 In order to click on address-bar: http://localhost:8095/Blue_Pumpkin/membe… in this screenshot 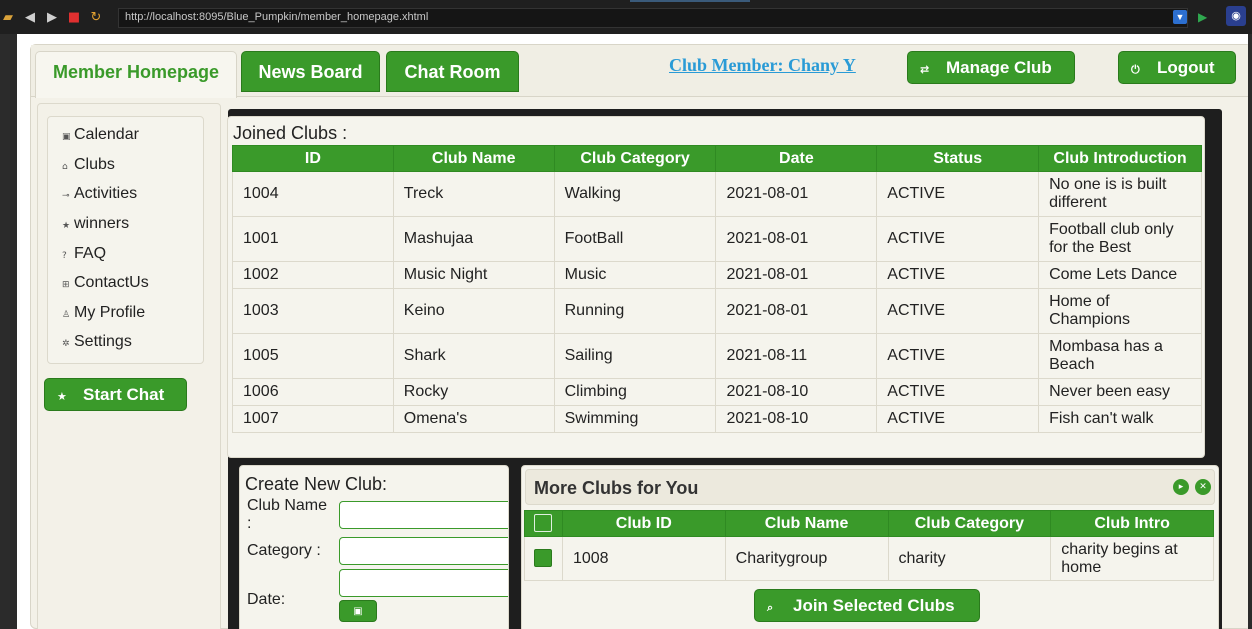, I will do `click(653, 18)`.